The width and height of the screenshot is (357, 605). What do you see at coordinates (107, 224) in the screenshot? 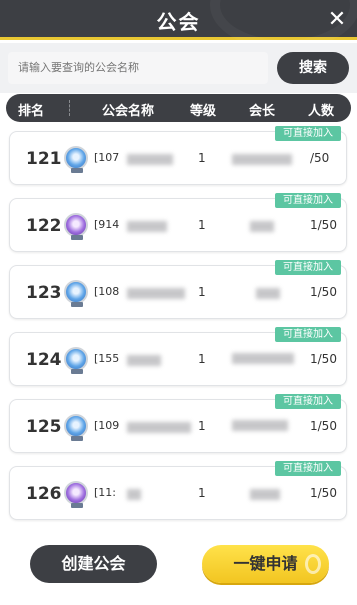
I see `guild-name: [914` at bounding box center [107, 224].